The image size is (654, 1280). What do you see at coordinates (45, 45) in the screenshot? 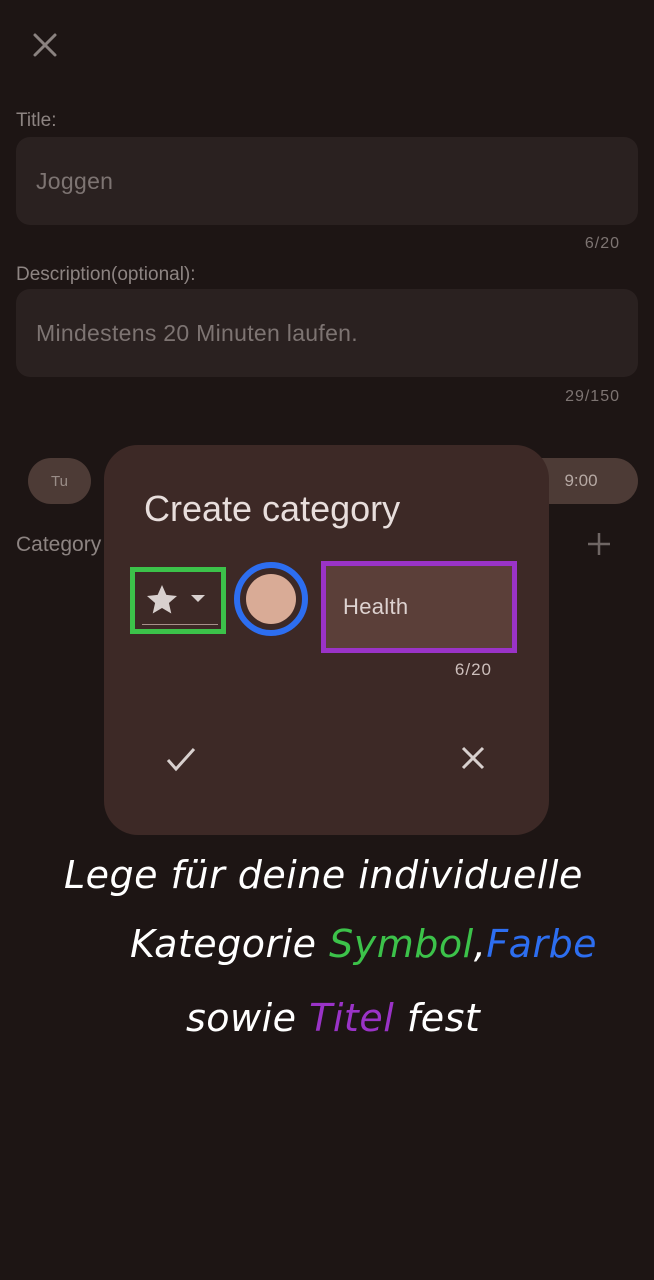
I see `close-icon` at bounding box center [45, 45].